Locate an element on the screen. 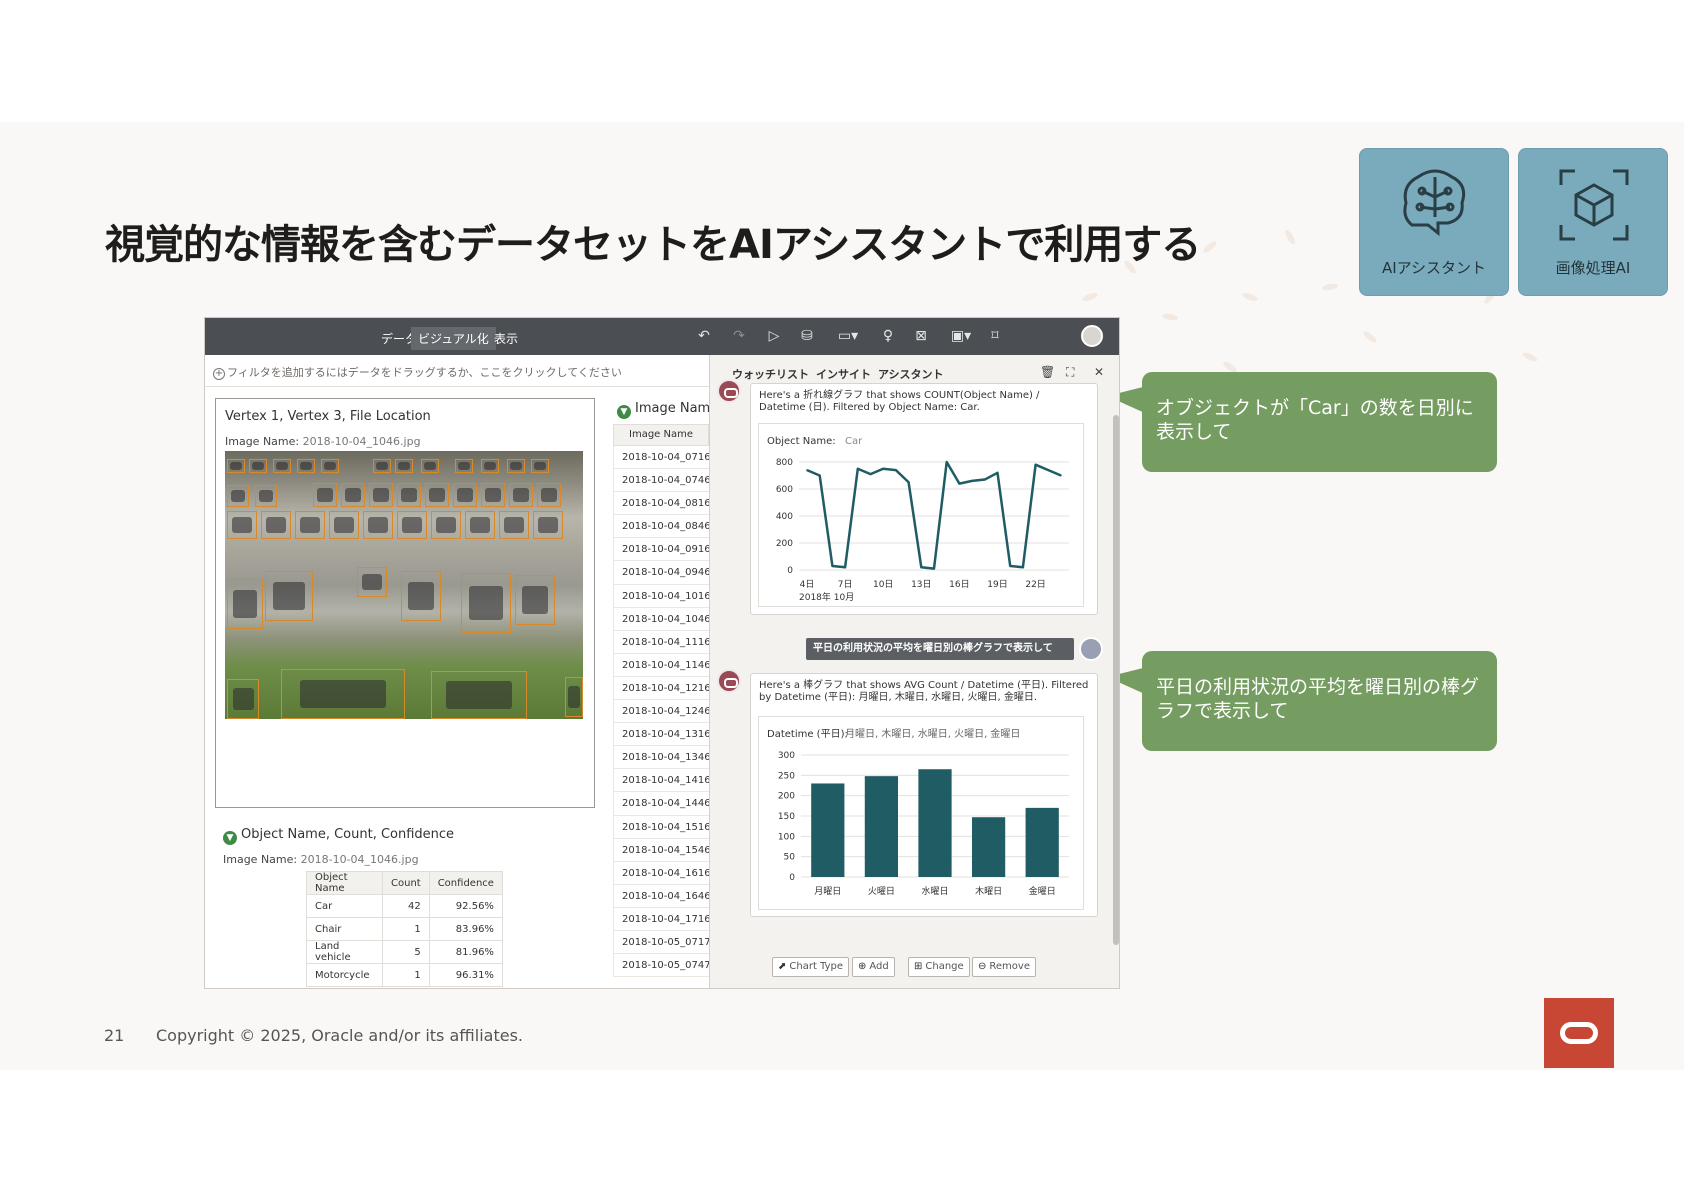  list-item: 2018-10-04_1116.j is located at coordinates (661, 642).